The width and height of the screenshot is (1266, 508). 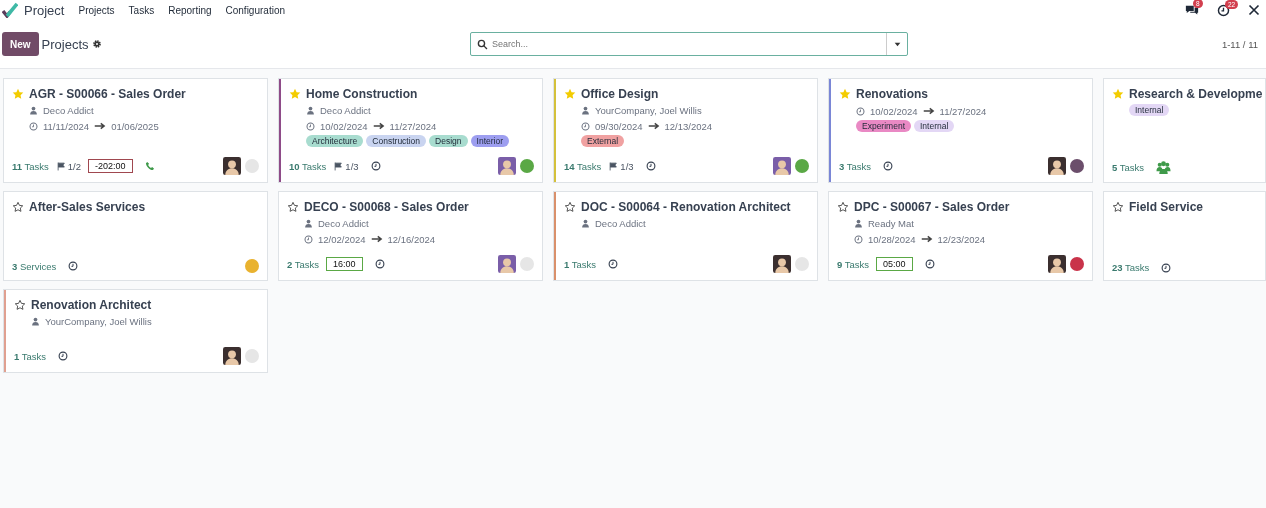 I want to click on check-logo-icon, so click(x=10, y=10).